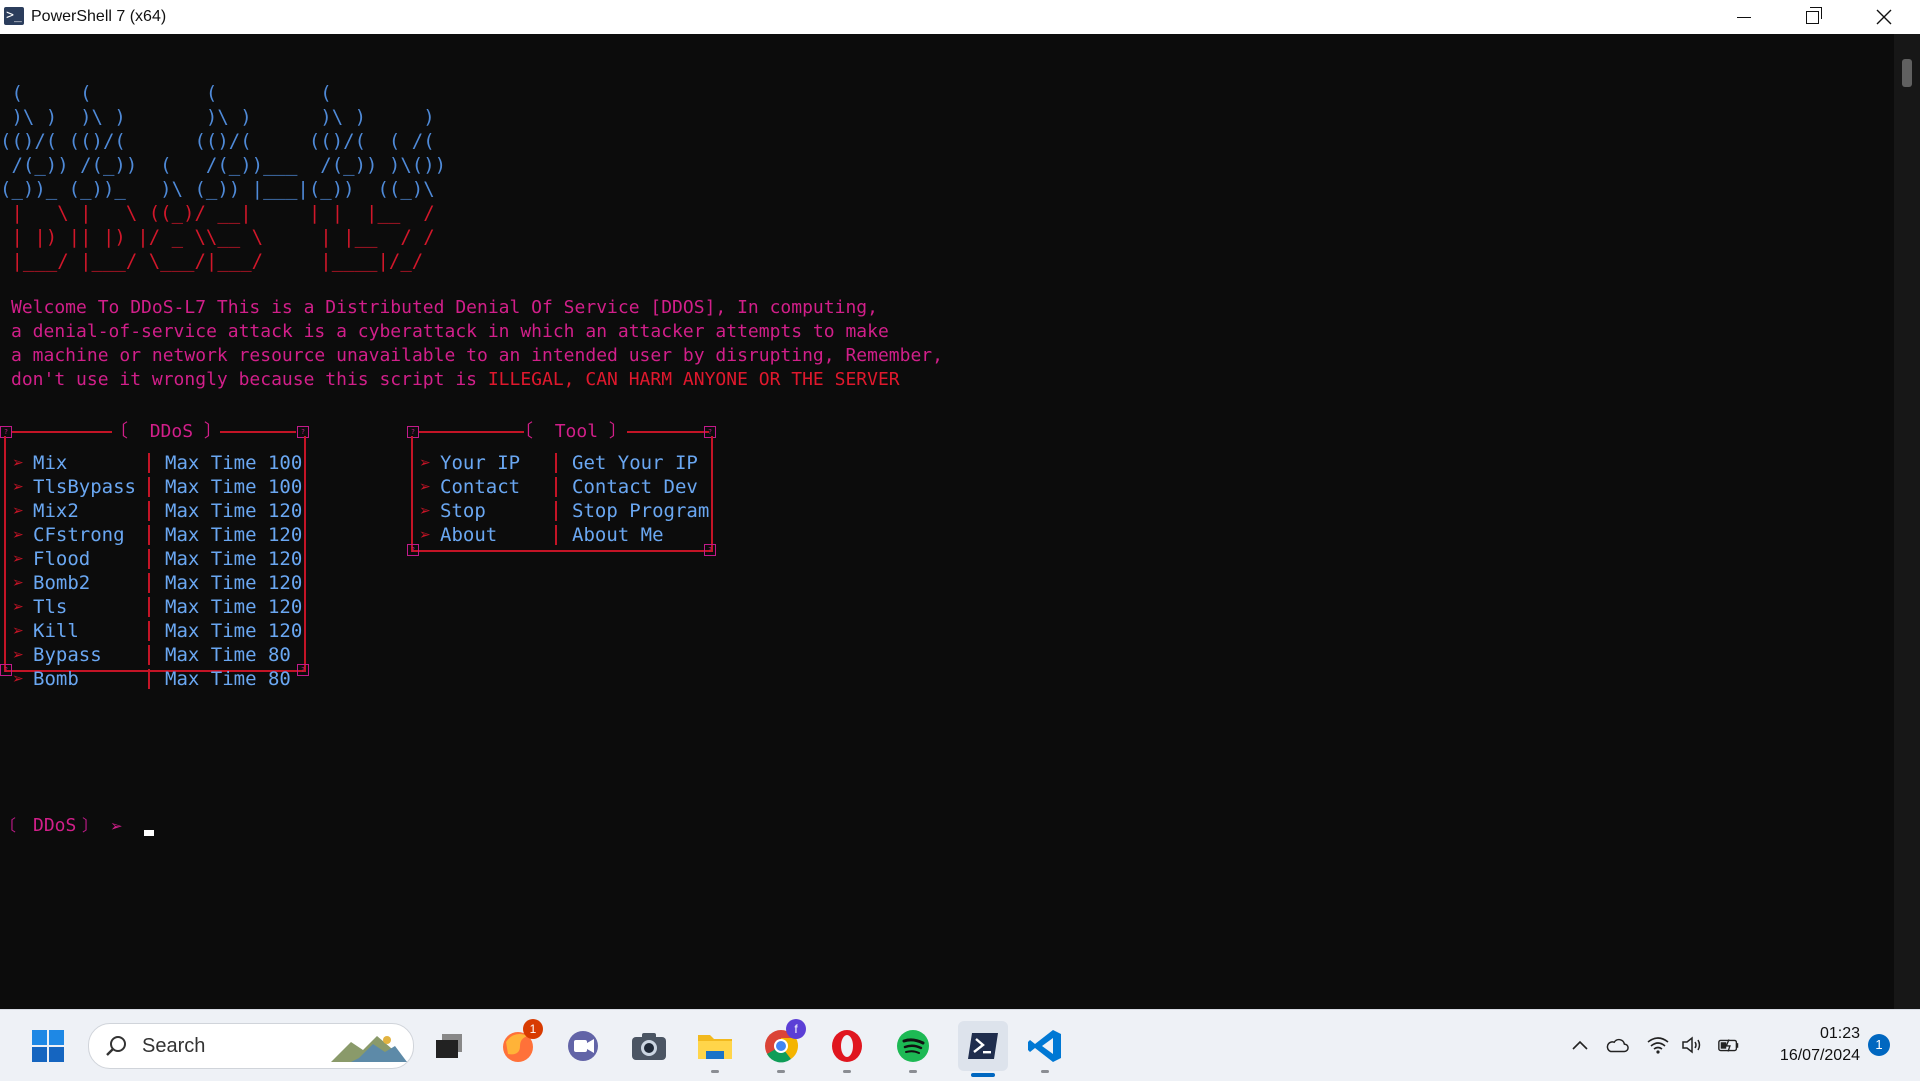 This screenshot has width=1920, height=1081. I want to click on tool-menu-item: ➢ Stop Stop Program, so click(558, 511).